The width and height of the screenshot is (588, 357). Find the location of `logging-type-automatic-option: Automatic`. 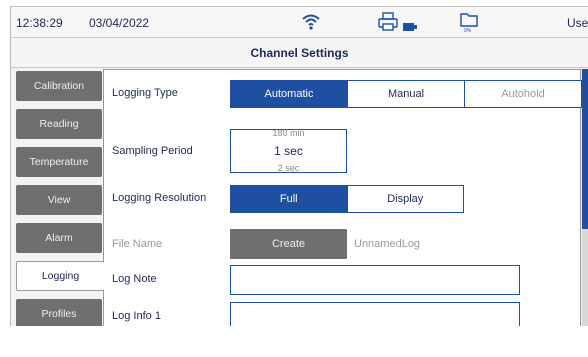

logging-type-automatic-option: Automatic is located at coordinates (289, 94).